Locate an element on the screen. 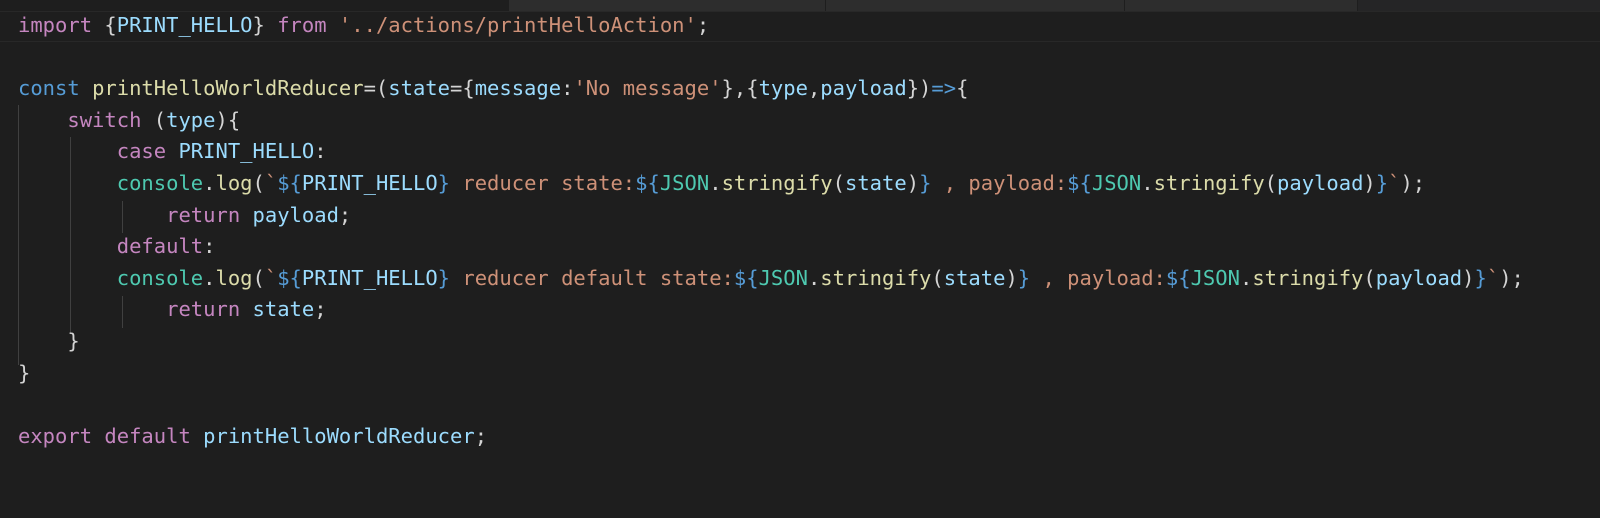 The image size is (1600, 518). code-line: return payload; is located at coordinates (771, 216).